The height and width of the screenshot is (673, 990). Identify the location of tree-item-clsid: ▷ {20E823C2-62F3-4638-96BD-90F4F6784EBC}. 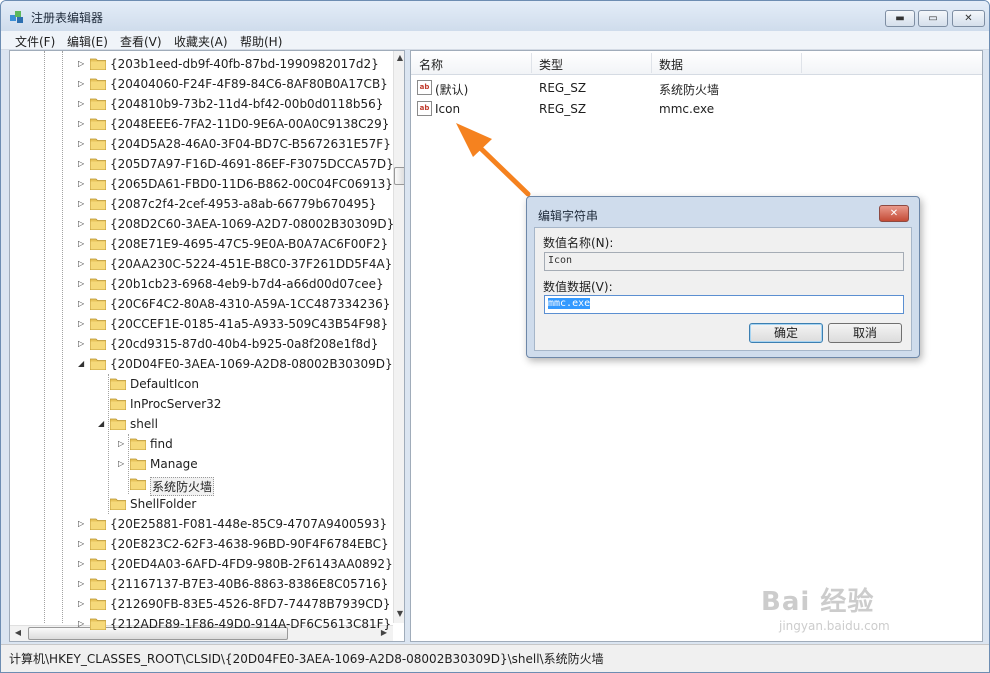
(201, 544).